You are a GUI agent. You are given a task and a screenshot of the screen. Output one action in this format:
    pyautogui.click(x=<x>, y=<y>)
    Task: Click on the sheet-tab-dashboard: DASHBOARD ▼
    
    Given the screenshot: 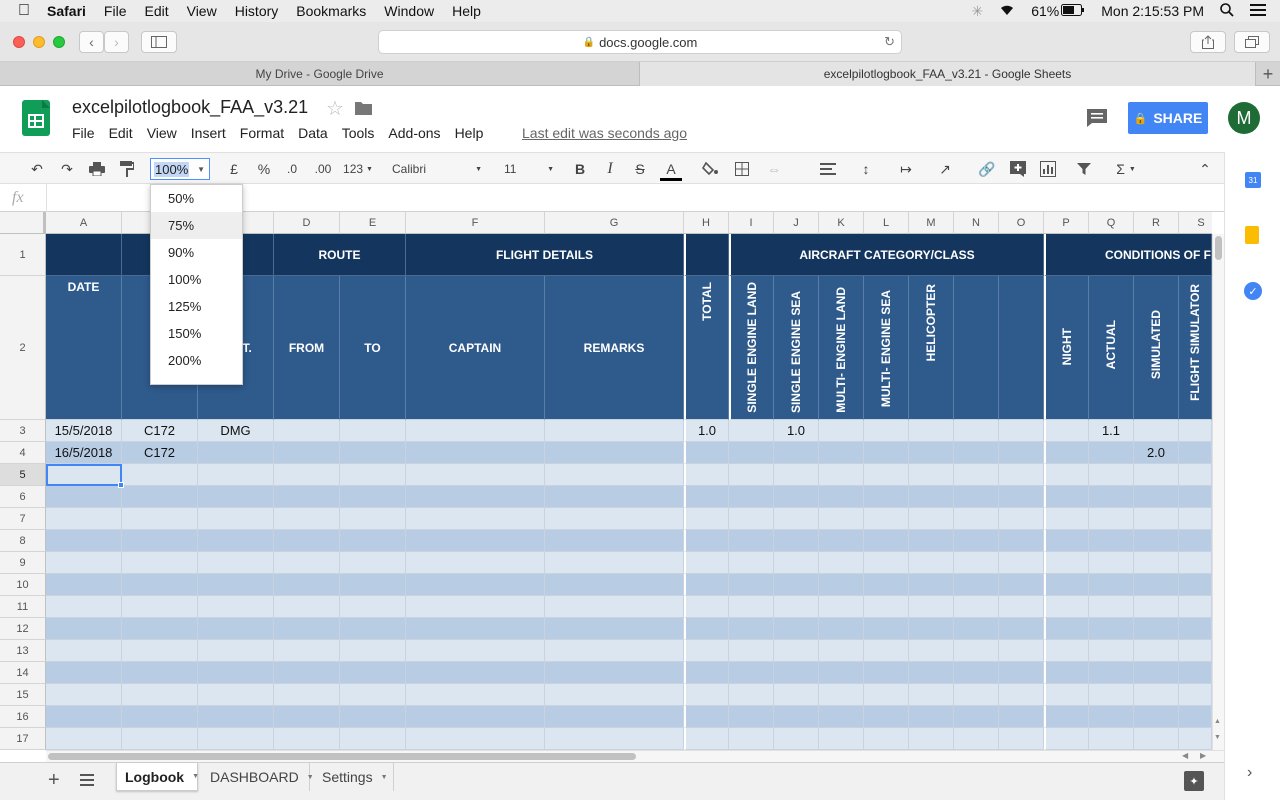 What is the action you would take?
    pyautogui.click(x=258, y=777)
    